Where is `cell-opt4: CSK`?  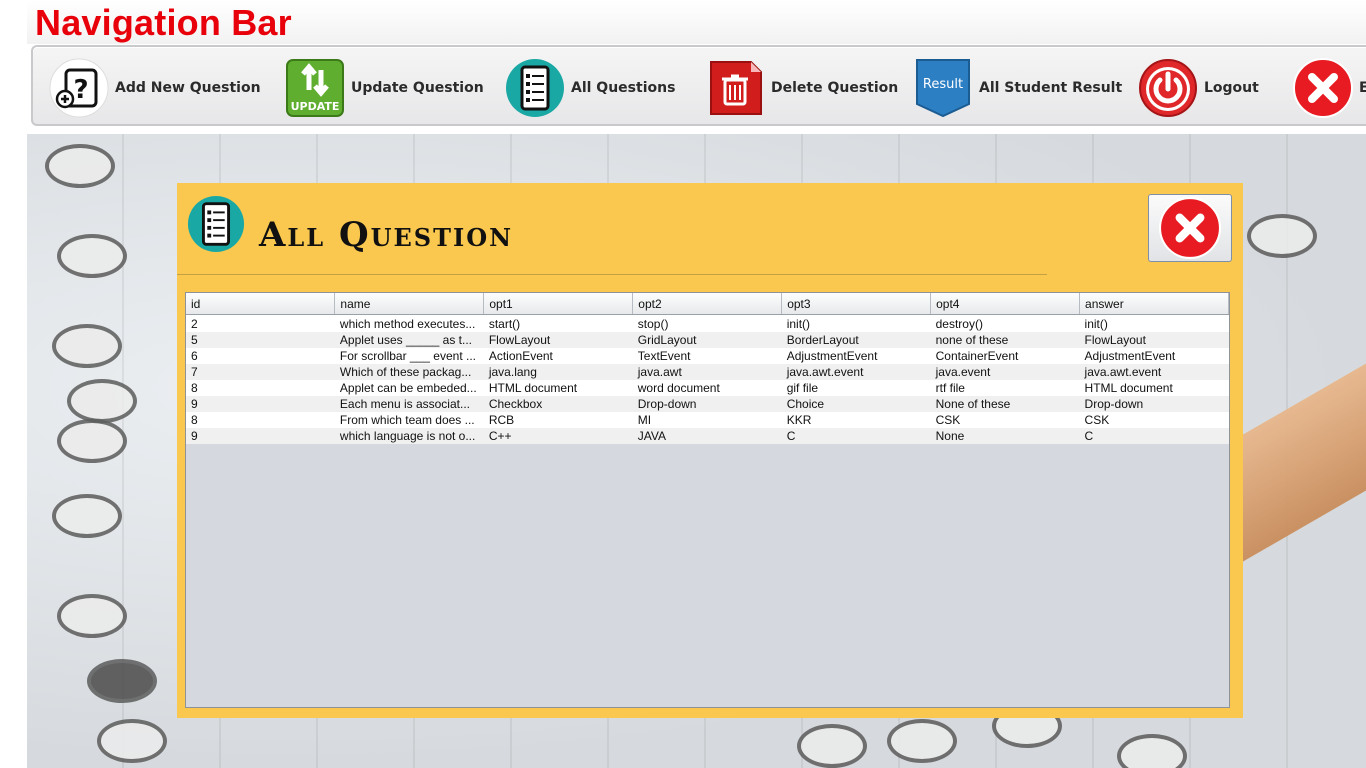 cell-opt4: CSK is located at coordinates (1005, 420).